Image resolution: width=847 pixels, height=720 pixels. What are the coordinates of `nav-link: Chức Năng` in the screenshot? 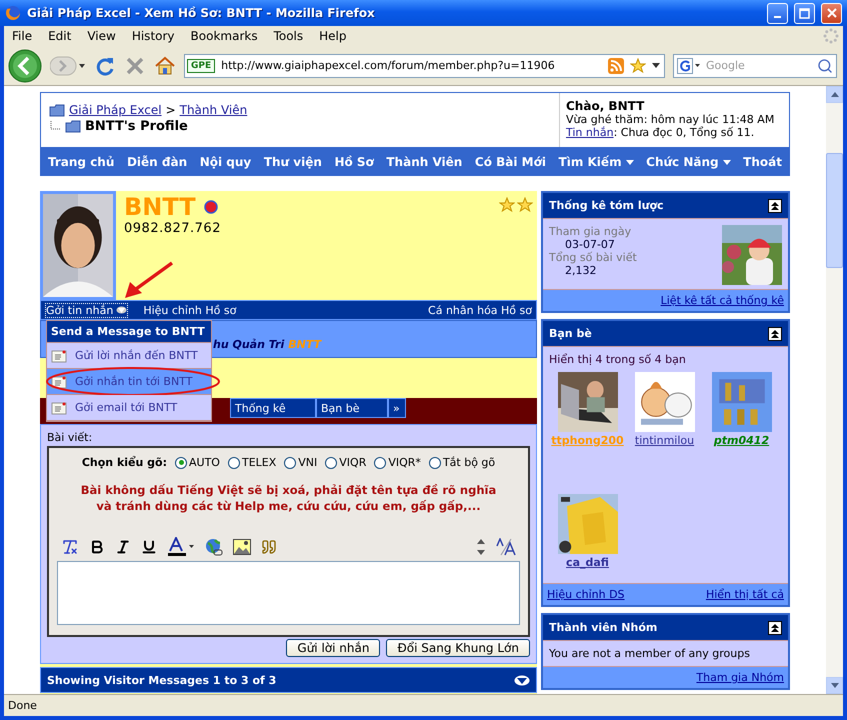 It's located at (688, 162).